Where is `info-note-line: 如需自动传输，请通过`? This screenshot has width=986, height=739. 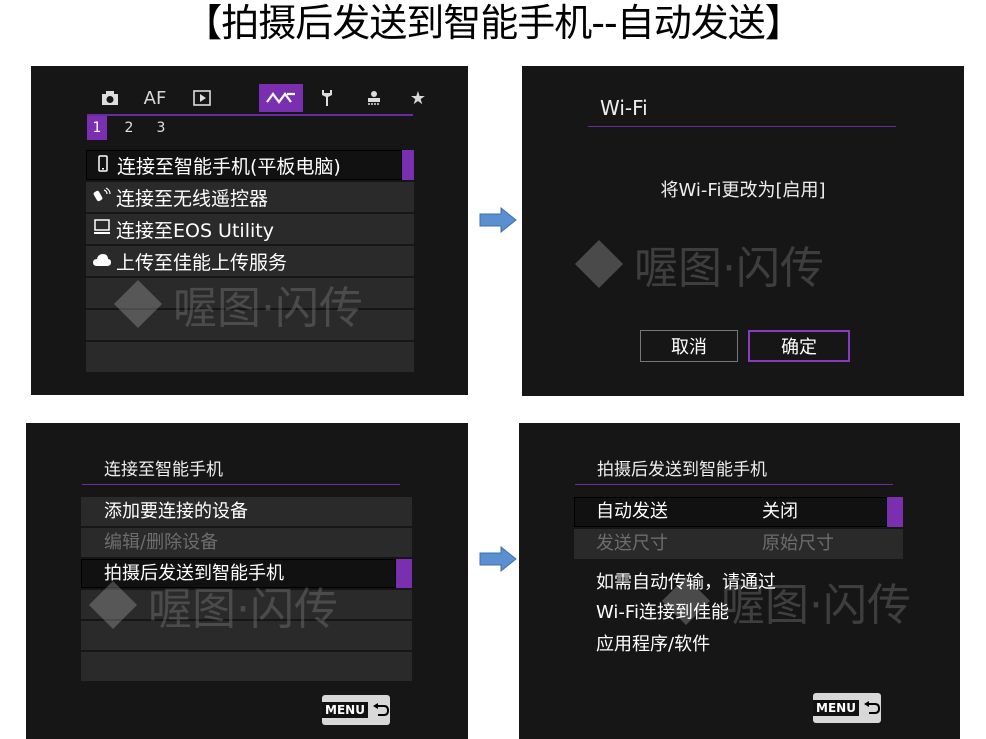 info-note-line: 如需自动传输，请通过 is located at coordinates (686, 582).